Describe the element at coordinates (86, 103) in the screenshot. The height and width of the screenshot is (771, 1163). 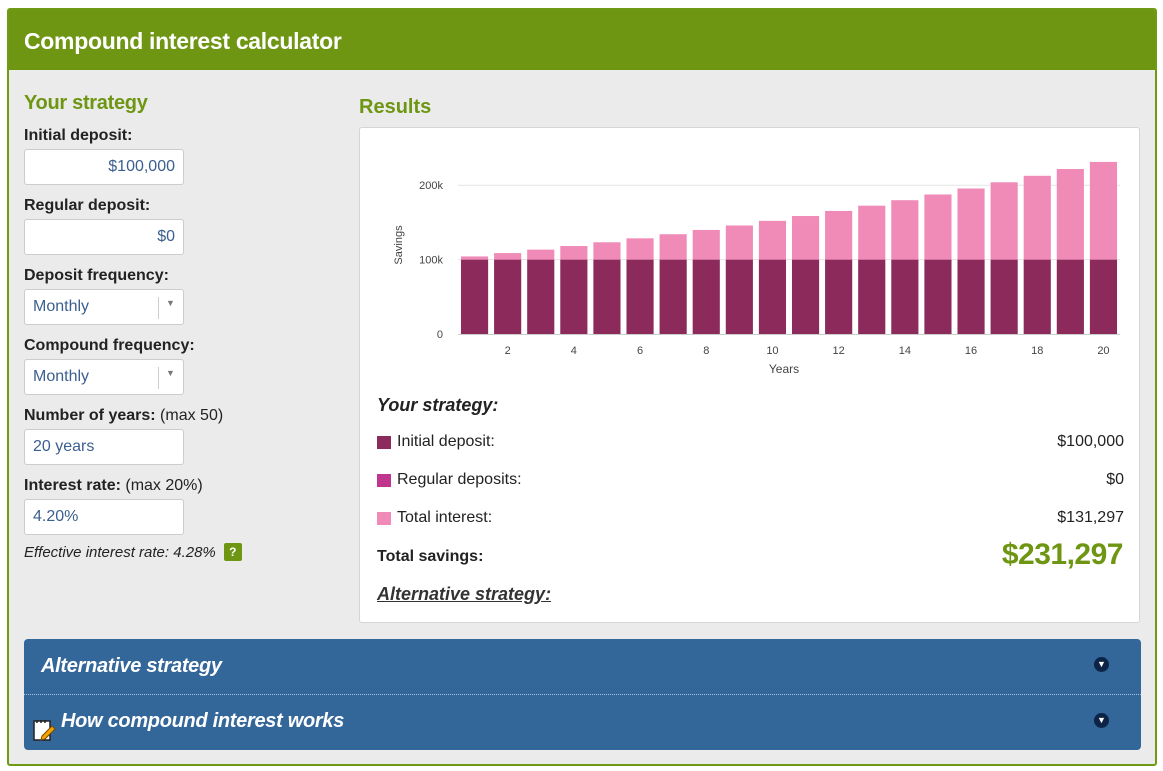
I see `strategy-title: Your strategy` at that location.